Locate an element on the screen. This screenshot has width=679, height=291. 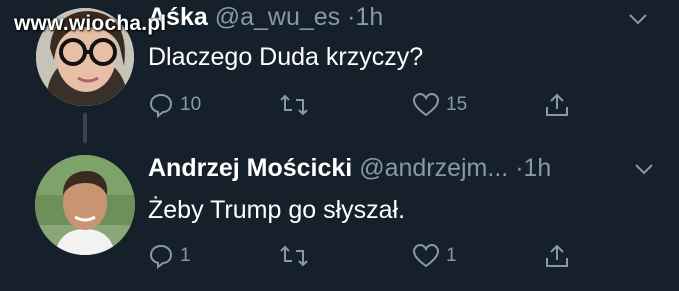
thread-connector is located at coordinates (85, 128).